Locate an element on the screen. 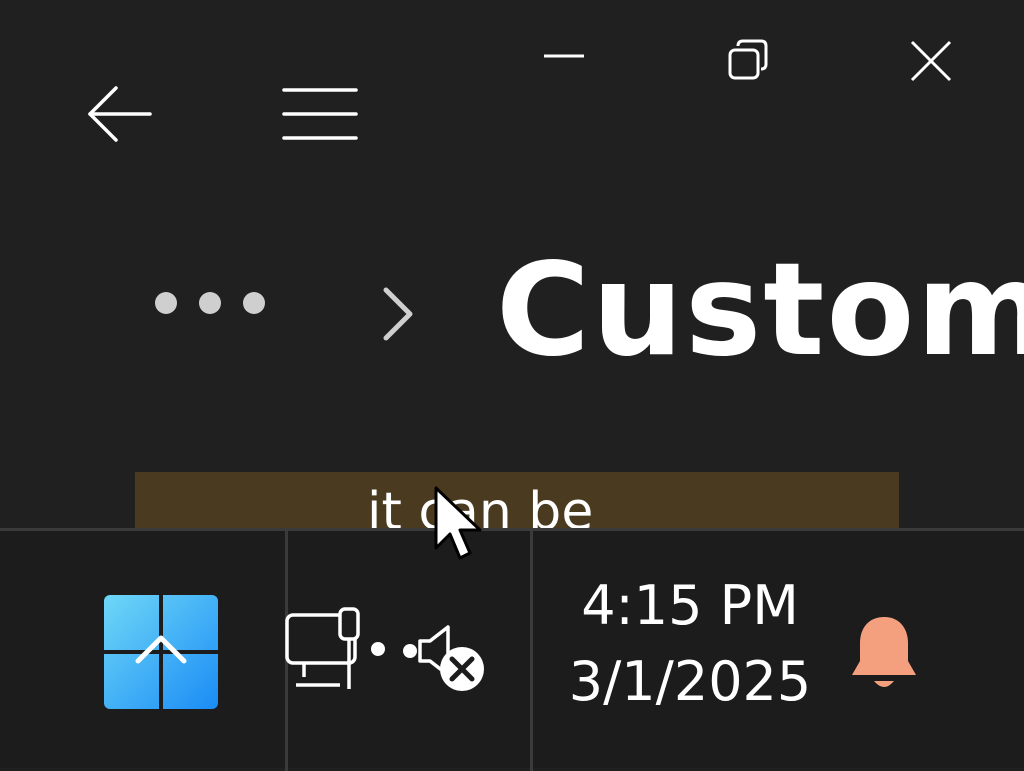 Image resolution: width=1024 pixels, height=771 pixels. close-icon is located at coordinates (931, 61).